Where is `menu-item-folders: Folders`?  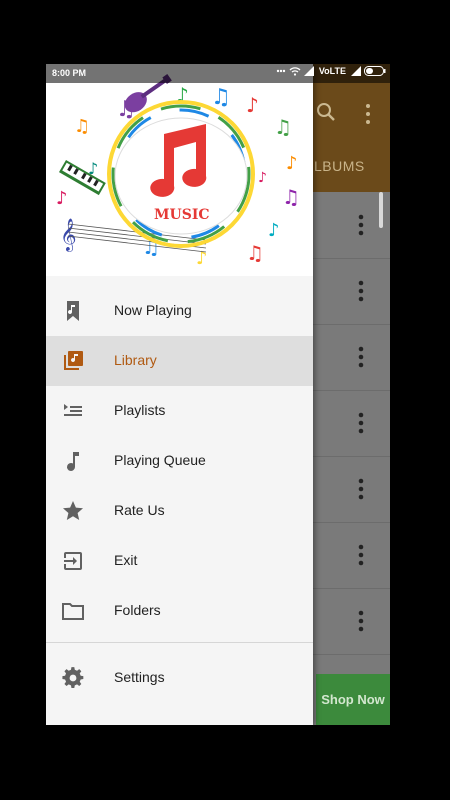 menu-item-folders: Folders is located at coordinates (179, 611).